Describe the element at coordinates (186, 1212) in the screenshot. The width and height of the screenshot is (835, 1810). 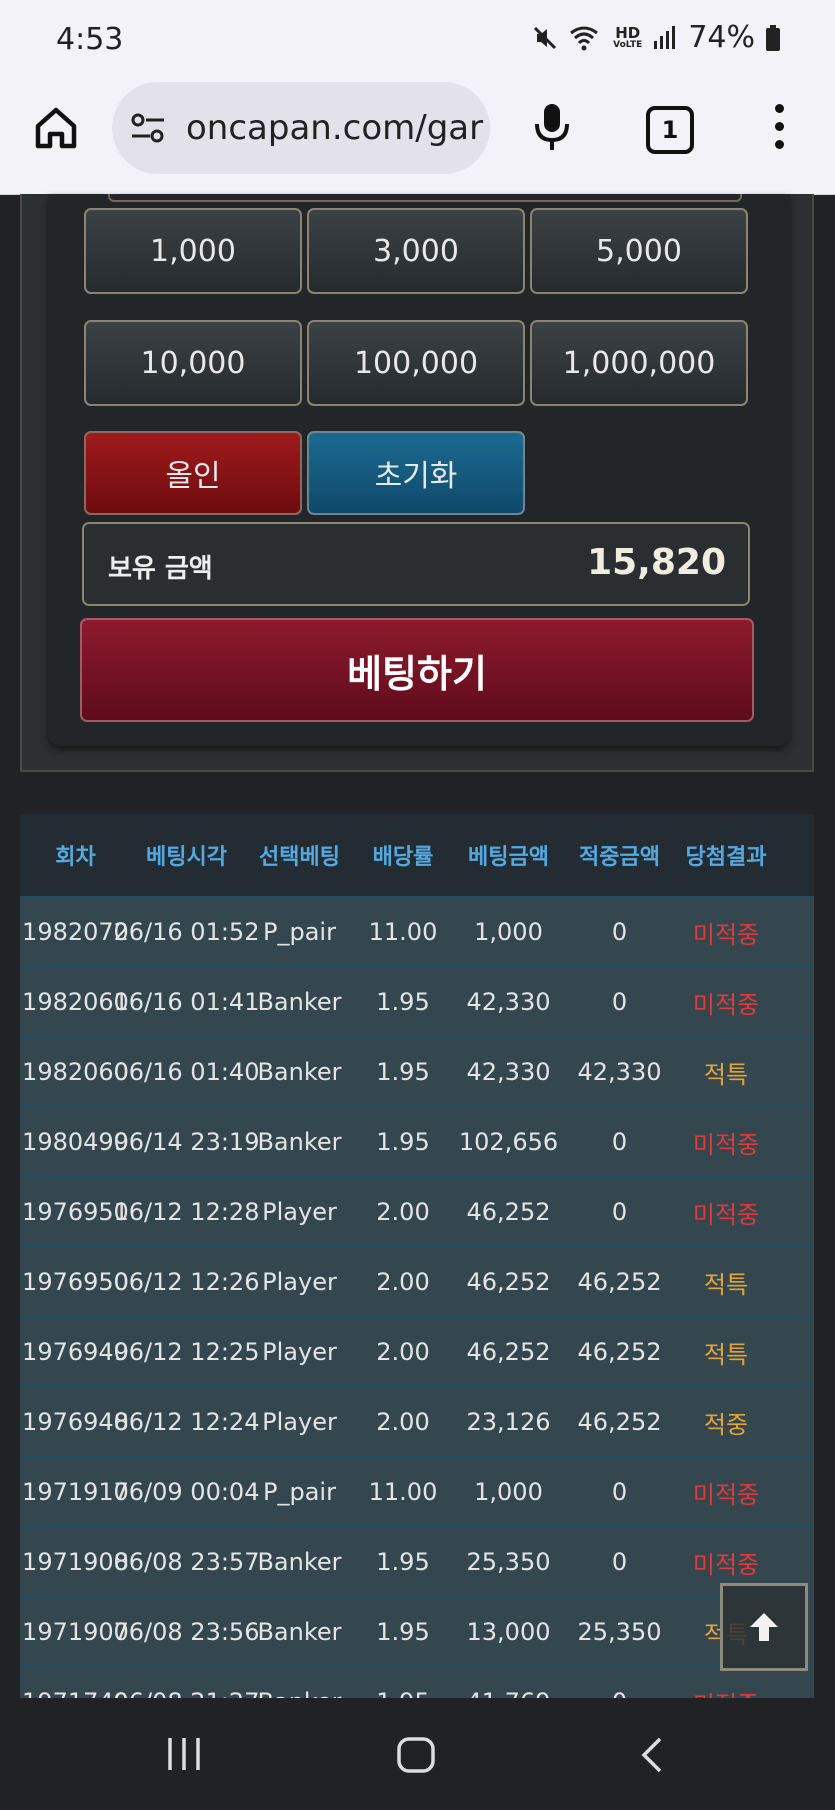
I see `cell-bet-time: 06/12 12:28` at that location.